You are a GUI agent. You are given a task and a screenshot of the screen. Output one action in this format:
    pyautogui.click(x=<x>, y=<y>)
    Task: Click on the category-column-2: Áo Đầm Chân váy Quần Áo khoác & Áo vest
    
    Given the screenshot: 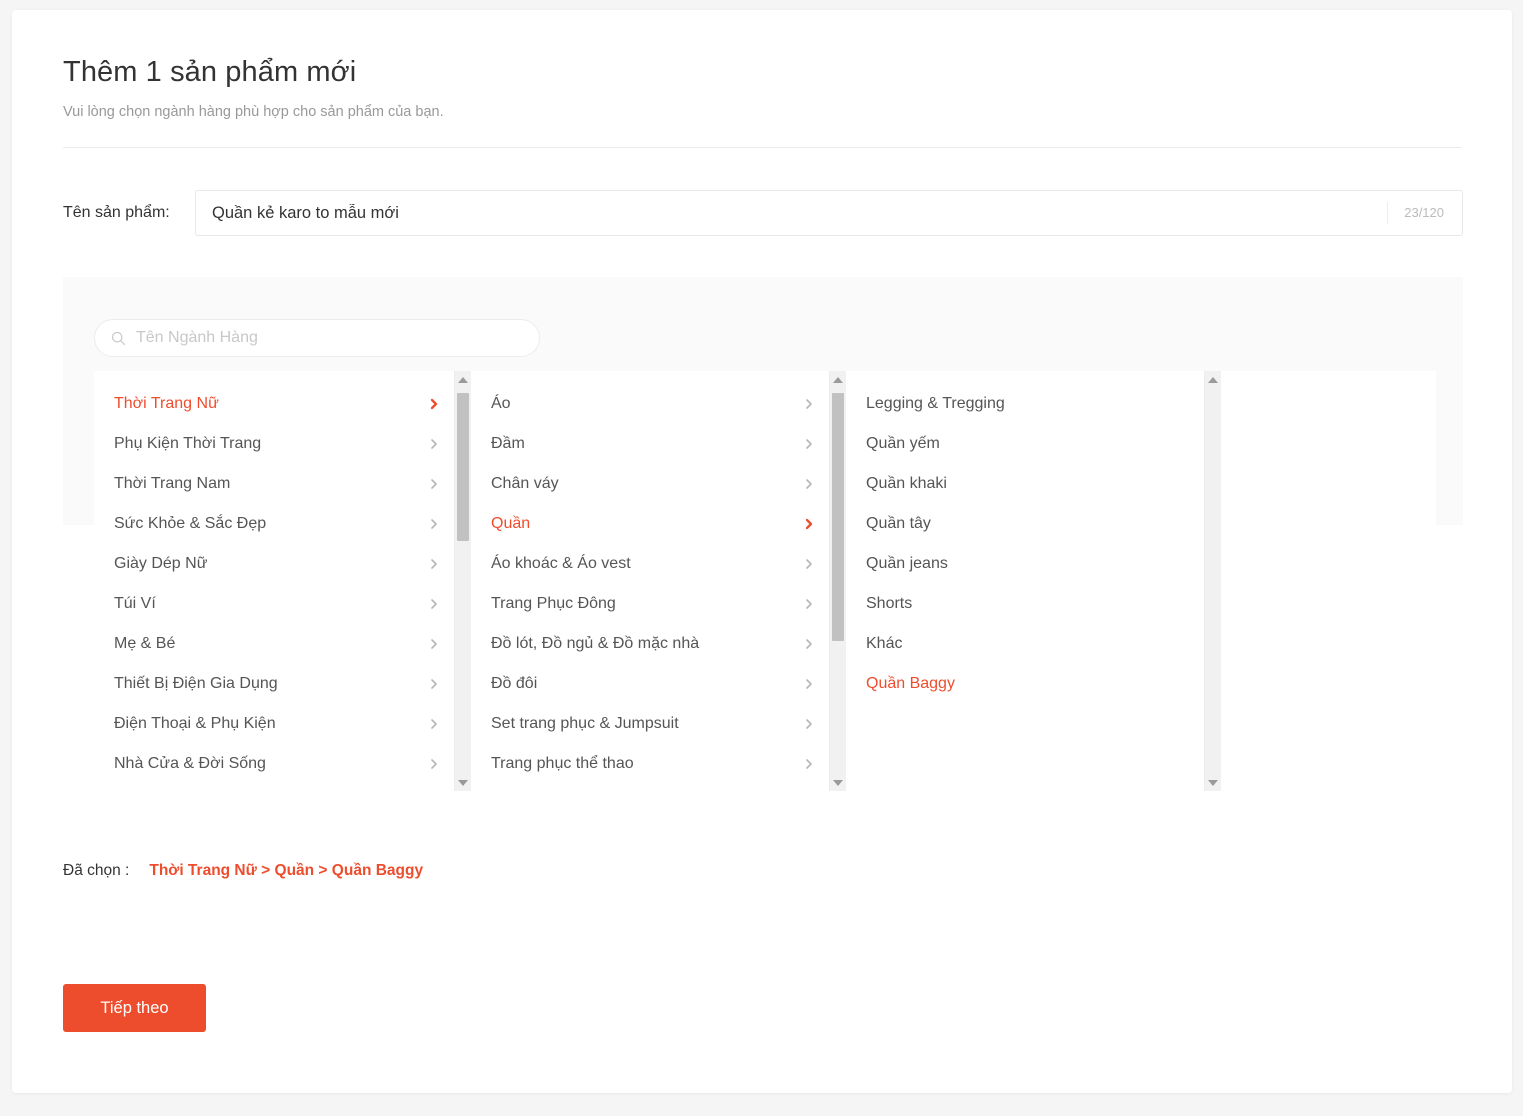 What is the action you would take?
    pyautogui.click(x=658, y=581)
    